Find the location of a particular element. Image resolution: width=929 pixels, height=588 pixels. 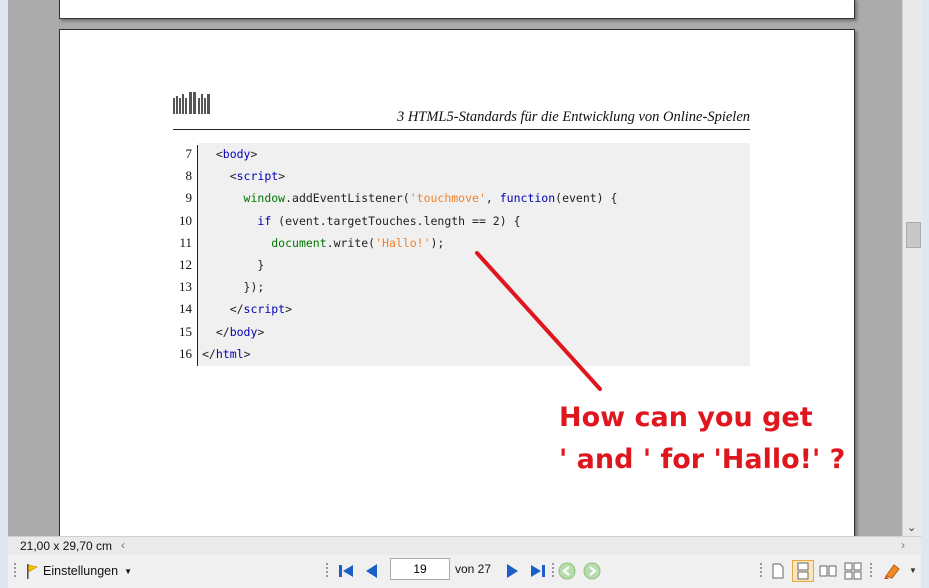

settings-button: Einstellungen ▼ is located at coordinates (79, 571).